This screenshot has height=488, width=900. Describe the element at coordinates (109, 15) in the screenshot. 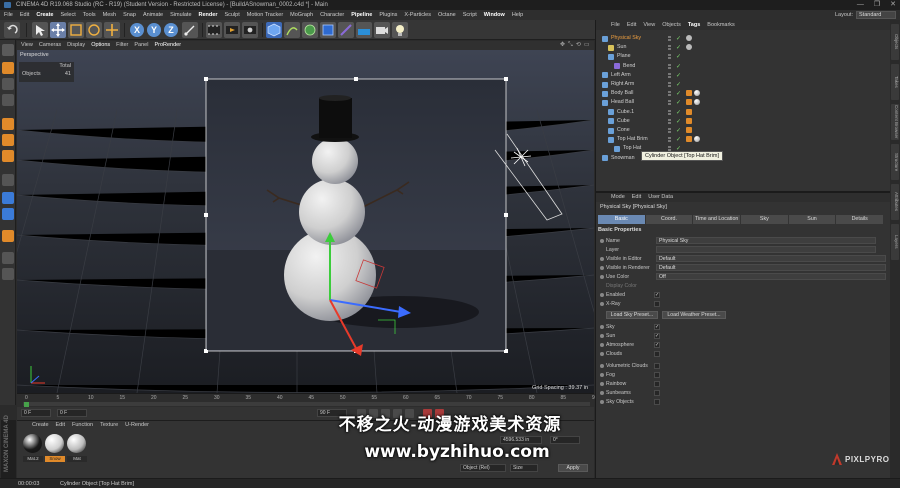

I see `menu-mesh: Mesh` at that location.